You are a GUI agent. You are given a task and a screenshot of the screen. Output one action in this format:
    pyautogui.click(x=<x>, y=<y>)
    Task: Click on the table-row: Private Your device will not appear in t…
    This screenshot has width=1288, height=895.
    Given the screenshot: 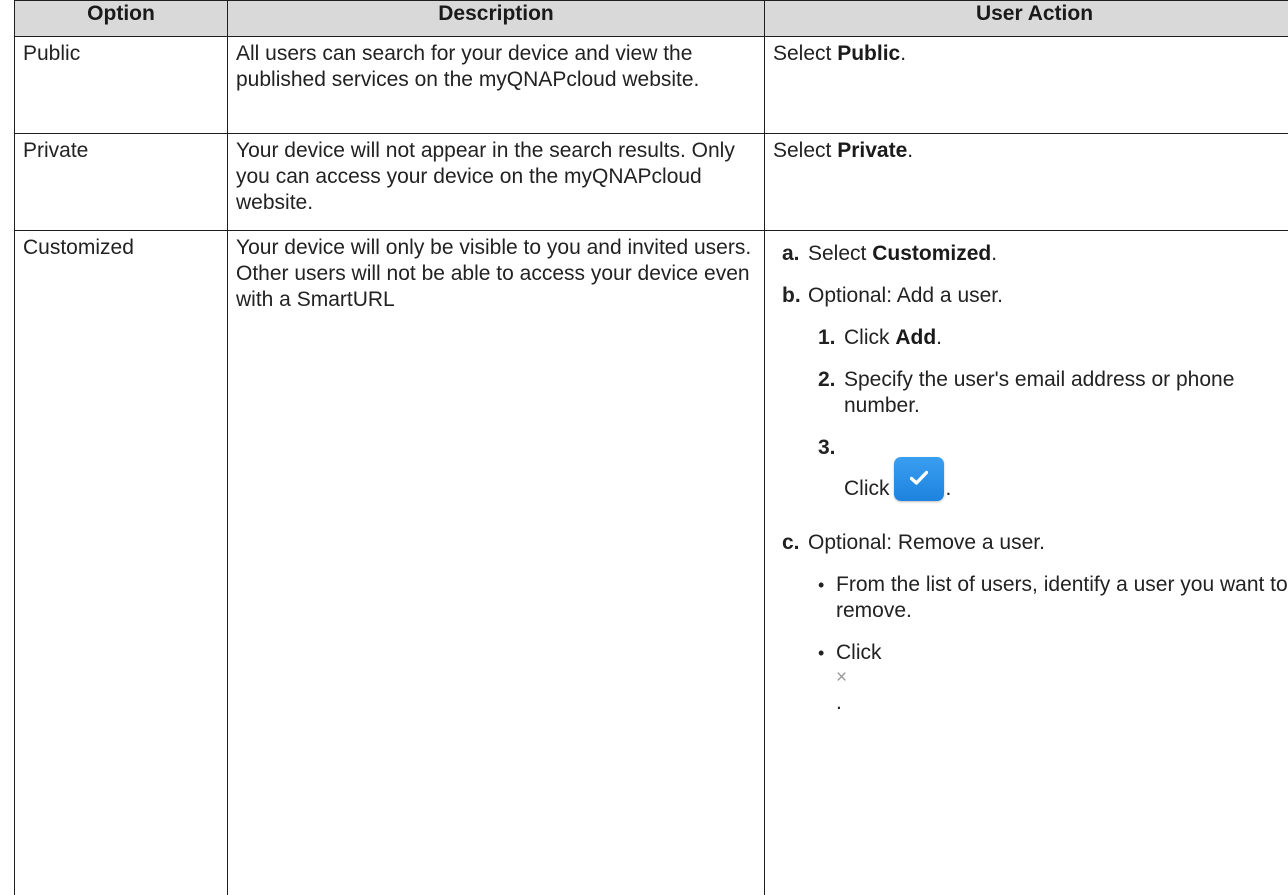 What is the action you would take?
    pyautogui.click(x=651, y=182)
    